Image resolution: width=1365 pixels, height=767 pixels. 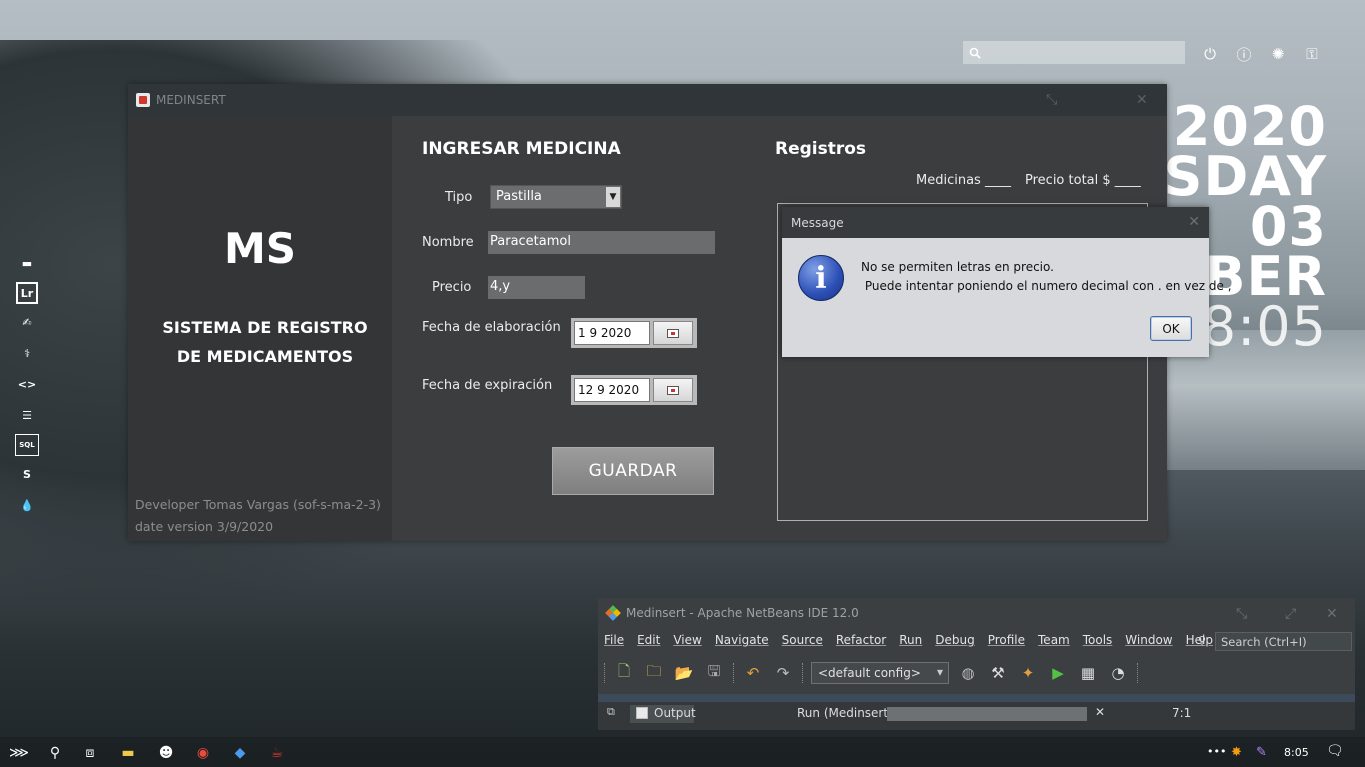 I want to click on precio-field: 4,y, so click(x=536, y=287).